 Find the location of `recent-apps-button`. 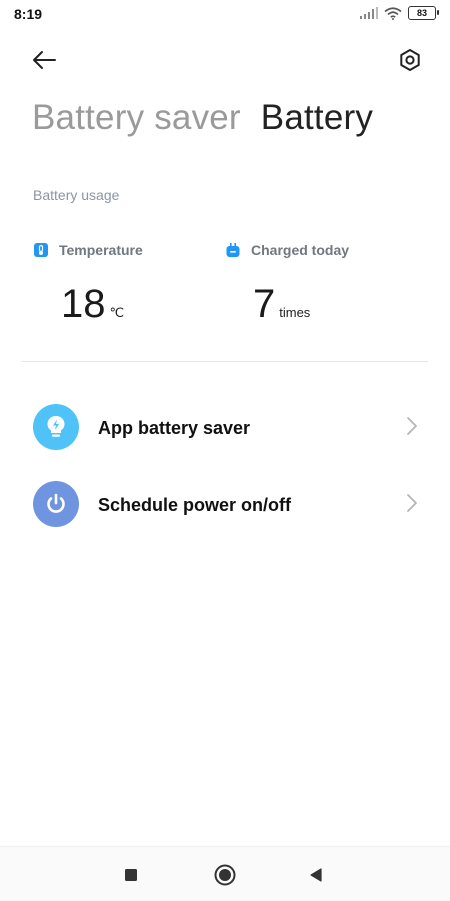

recent-apps-button is located at coordinates (131, 875).